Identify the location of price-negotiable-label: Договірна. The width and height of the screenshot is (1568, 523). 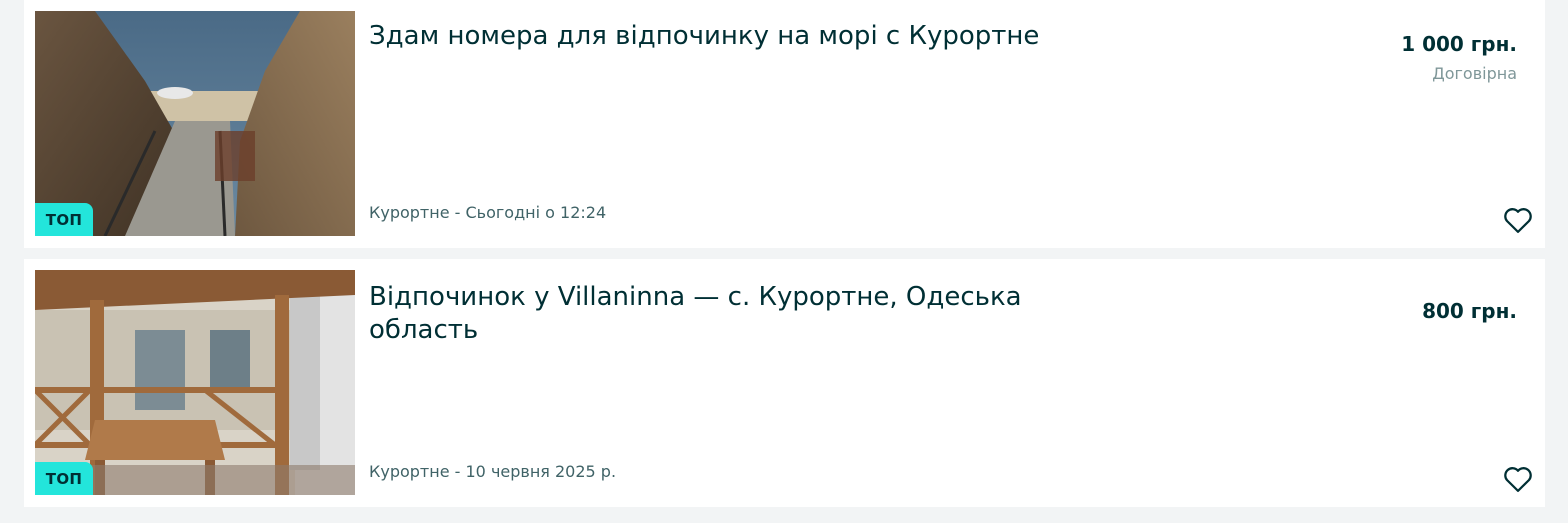
(1474, 73).